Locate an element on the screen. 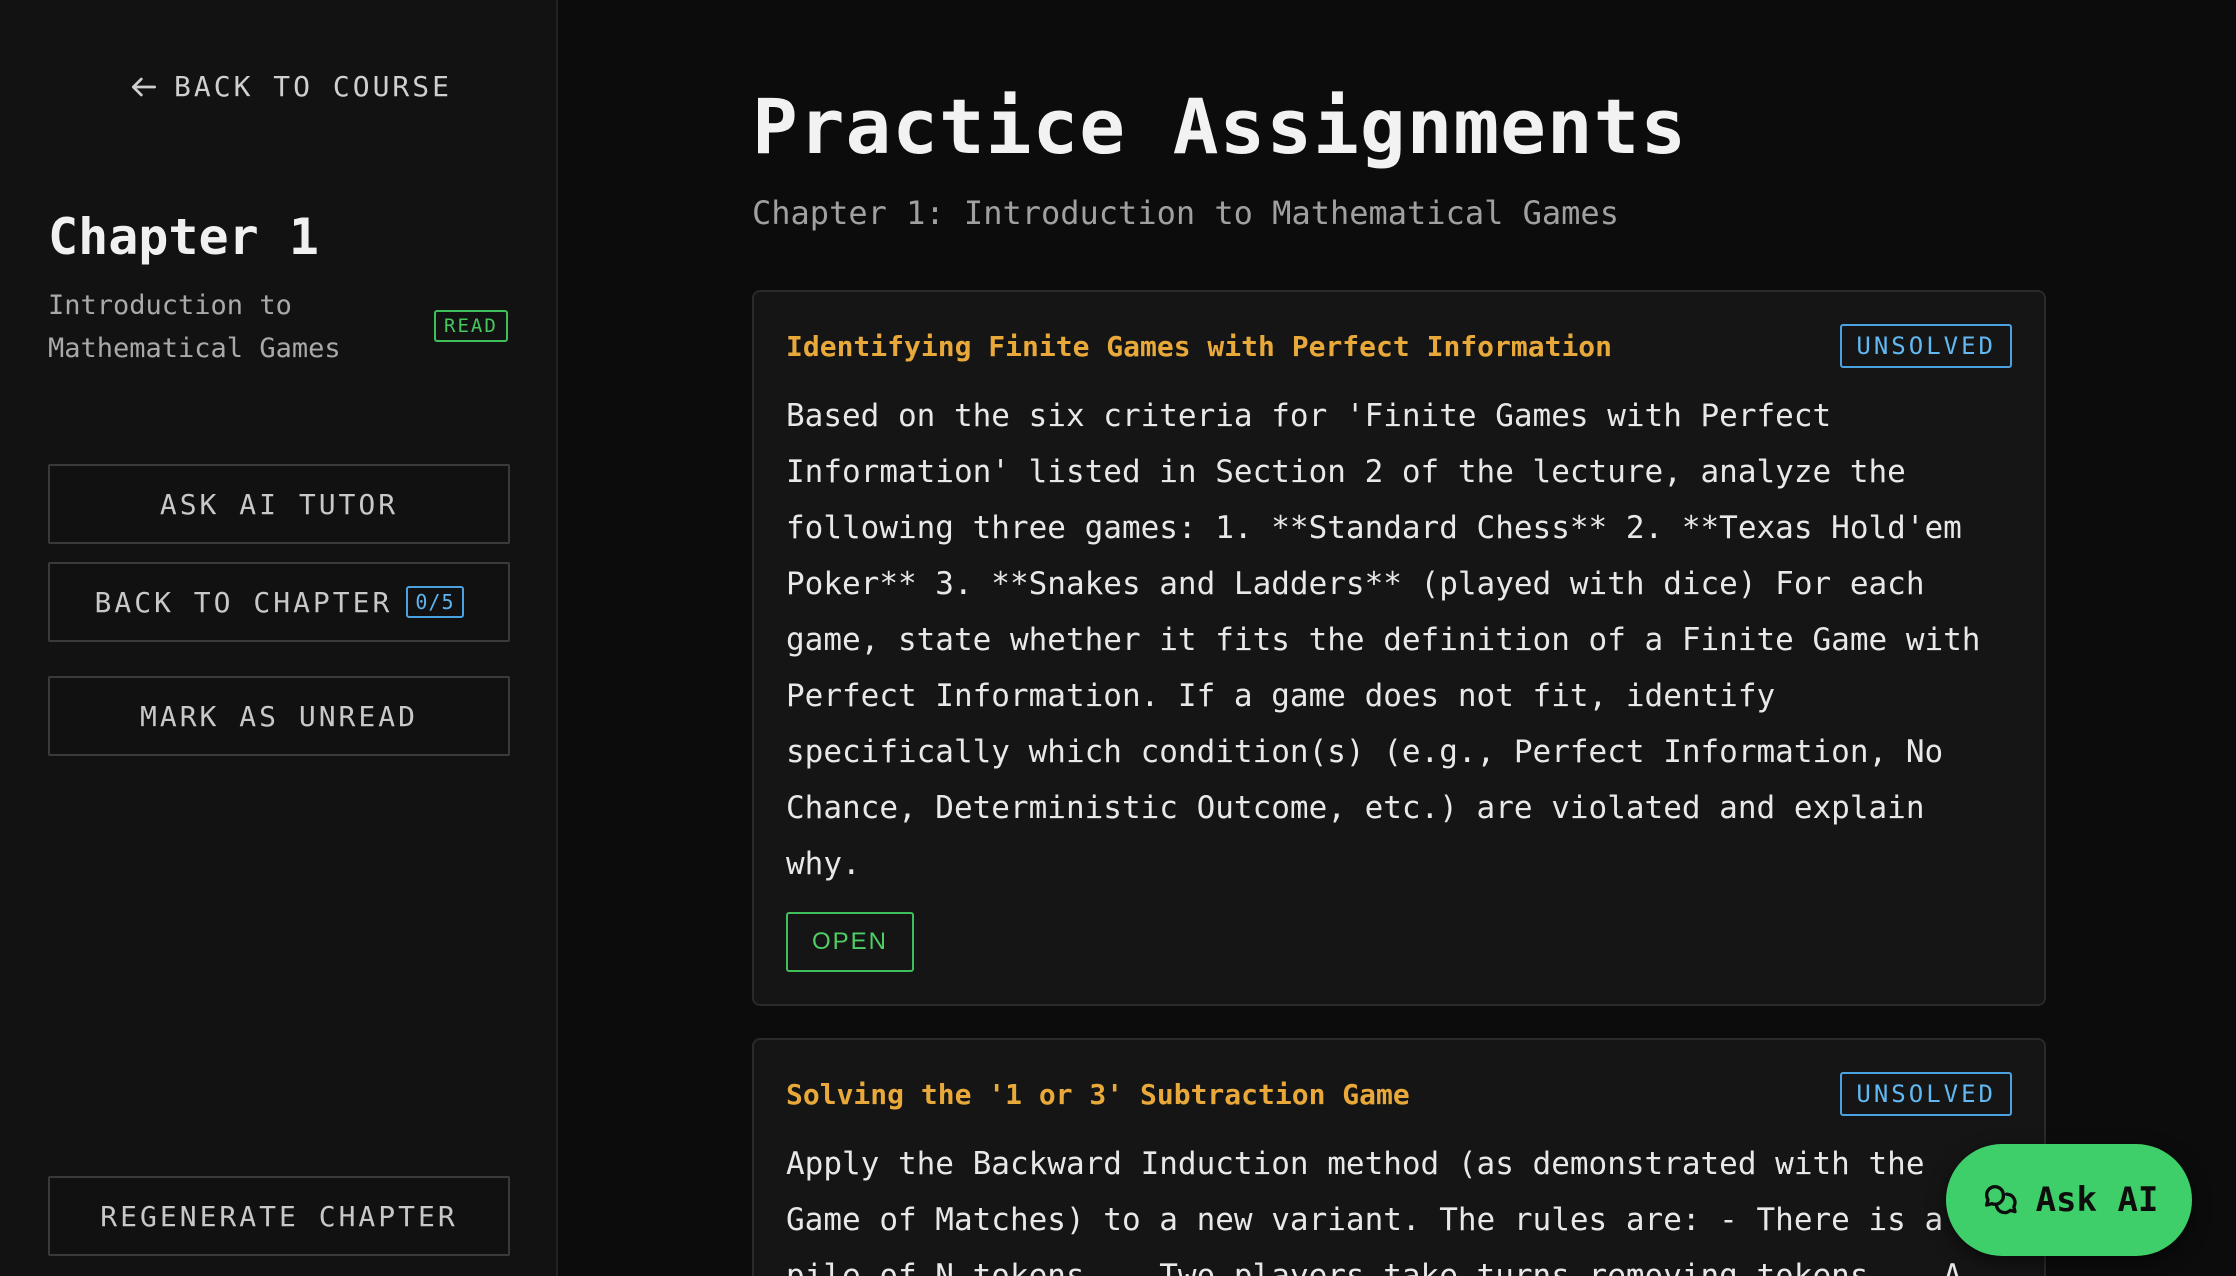 The image size is (2236, 1276). ask-ai-fab: Ask AI is located at coordinates (2069, 1200).